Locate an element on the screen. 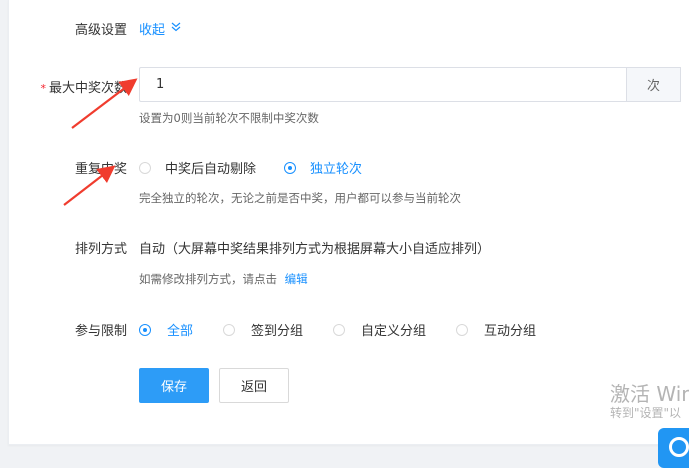 The image size is (689, 468). arrange-hint-text: 如需修改排列方式，请点击 is located at coordinates (208, 279).